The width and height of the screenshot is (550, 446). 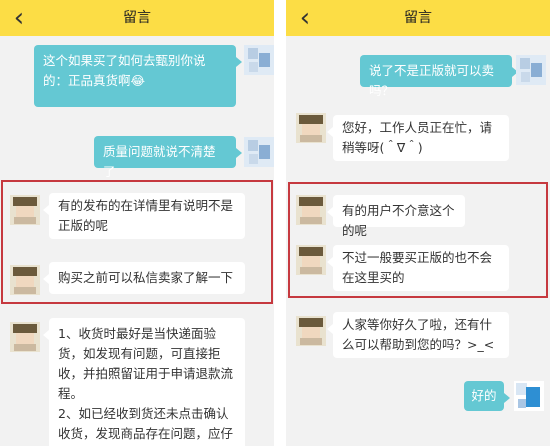 What do you see at coordinates (487, 396) in the screenshot?
I see `message-bubble-sent: 好的` at bounding box center [487, 396].